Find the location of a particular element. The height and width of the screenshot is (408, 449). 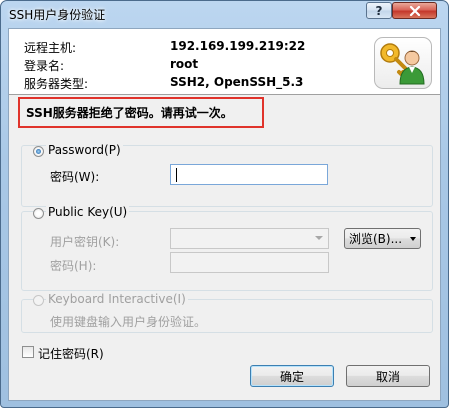

help-button: ? is located at coordinates (379, 10).